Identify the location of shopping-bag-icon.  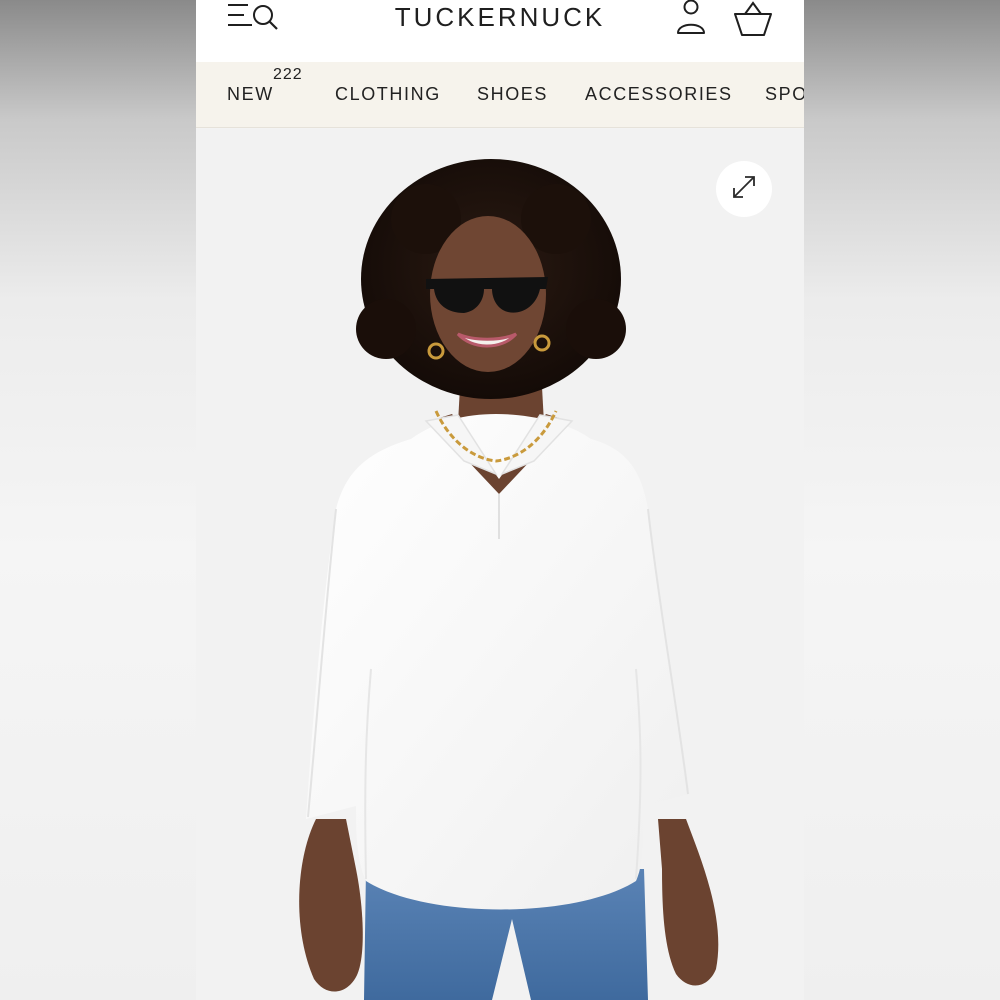
(753, 19).